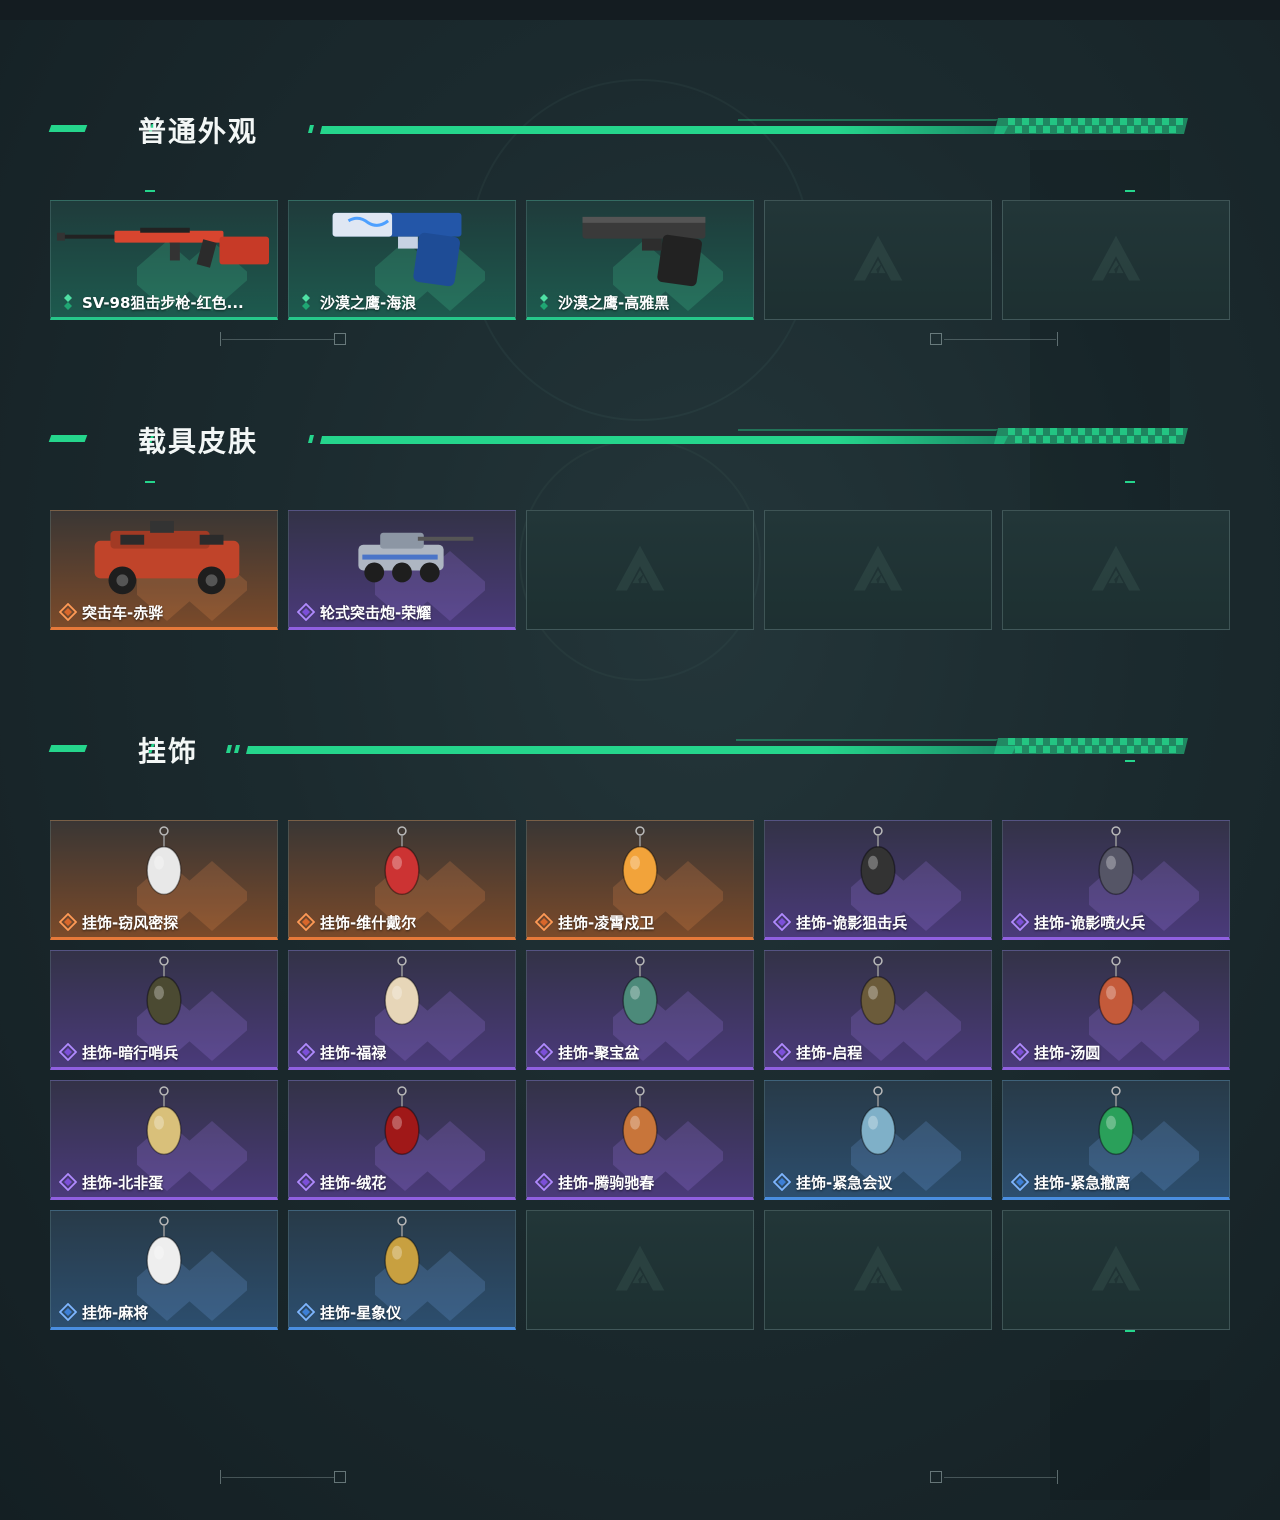  I want to click on item-label: 挂饰-暗行哨兵, so click(118, 1052).